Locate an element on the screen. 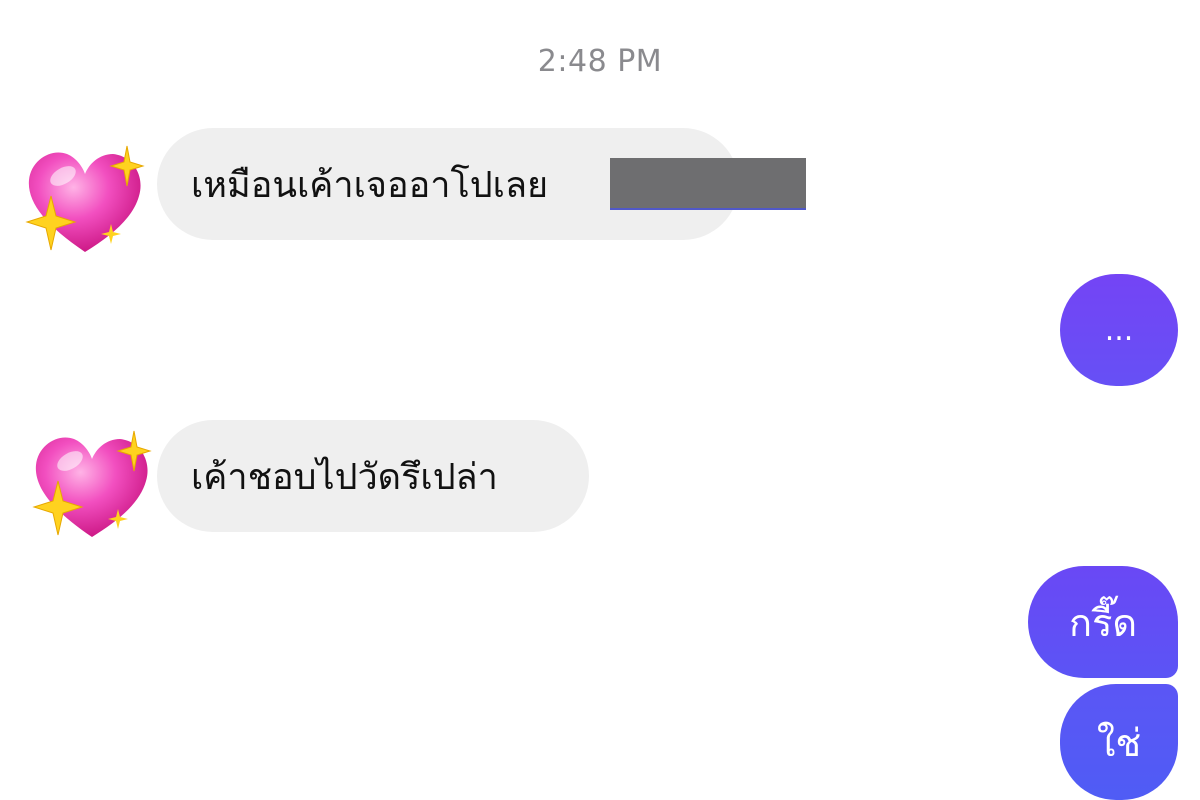 The image size is (1200, 800). message-timestamp: 2:48 PM is located at coordinates (600, 61).